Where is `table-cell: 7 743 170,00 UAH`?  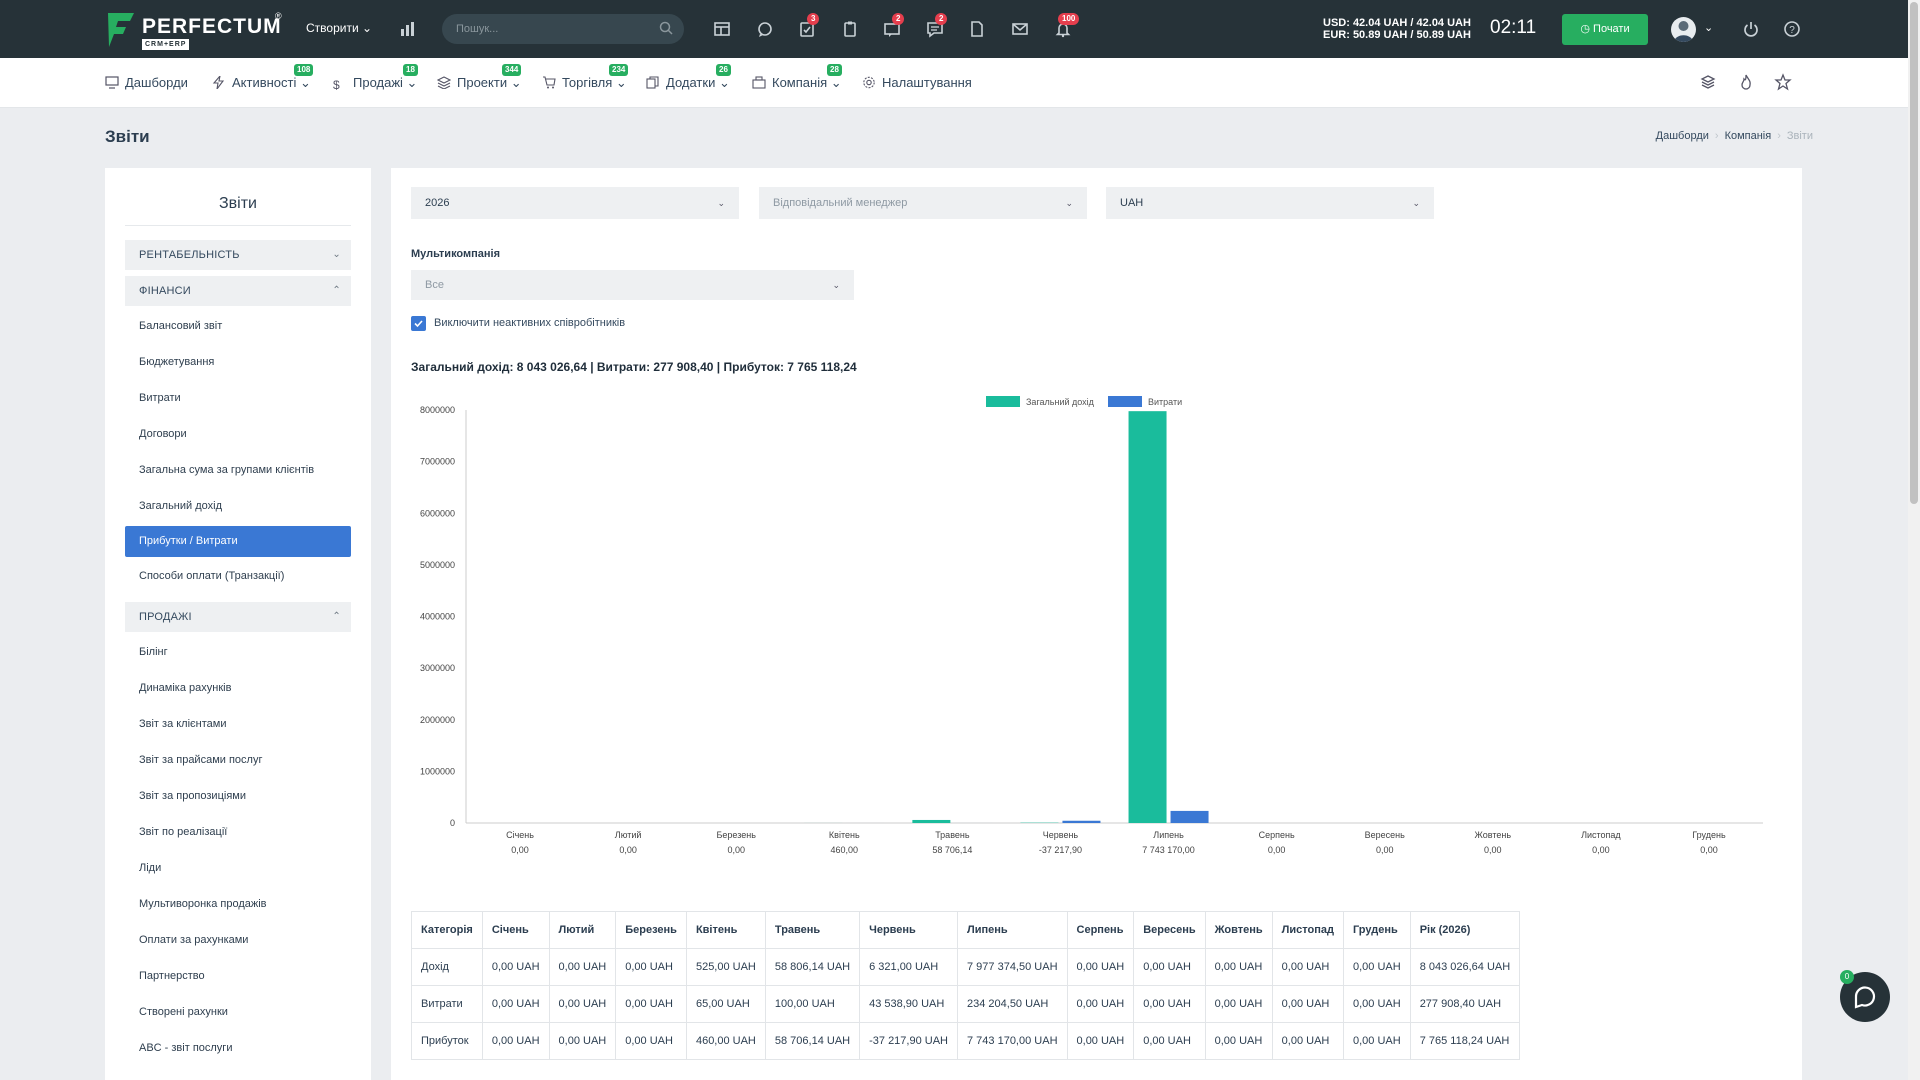
table-cell: 7 743 170,00 UAH is located at coordinates (1012, 1041).